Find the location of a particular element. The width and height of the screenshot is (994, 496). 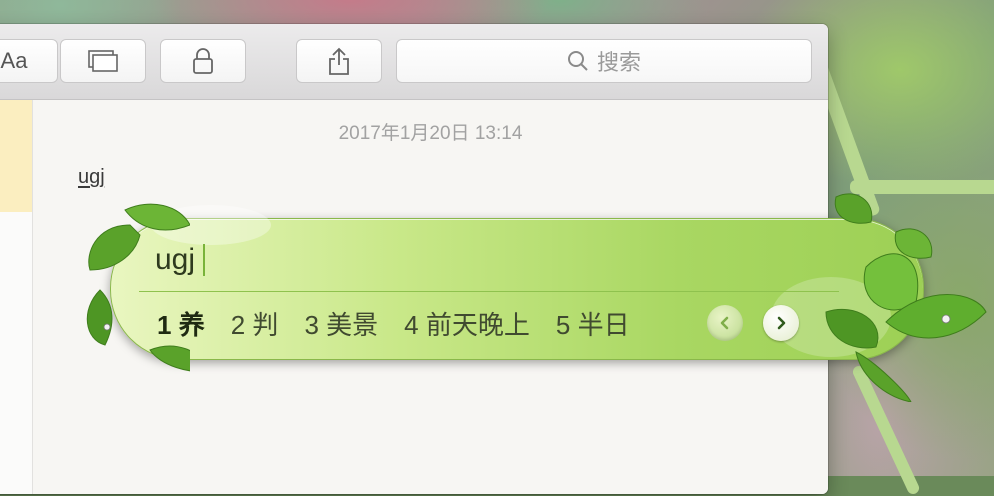

toolbar: Aa 搜索 is located at coordinates (414, 62).